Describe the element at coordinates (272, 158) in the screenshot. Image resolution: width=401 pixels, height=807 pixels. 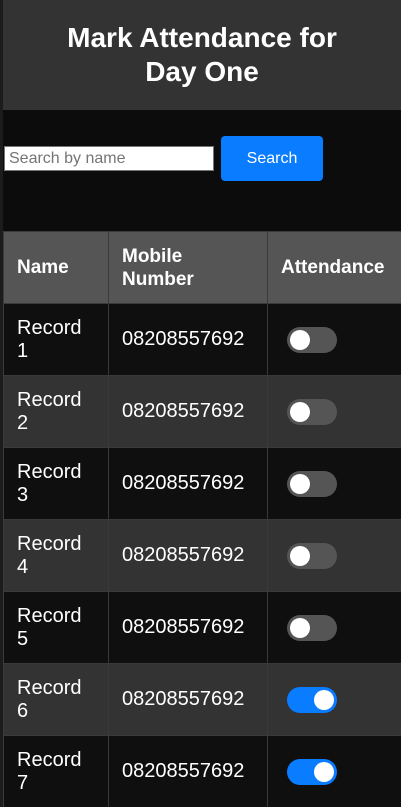
I see `search-button: Search` at that location.